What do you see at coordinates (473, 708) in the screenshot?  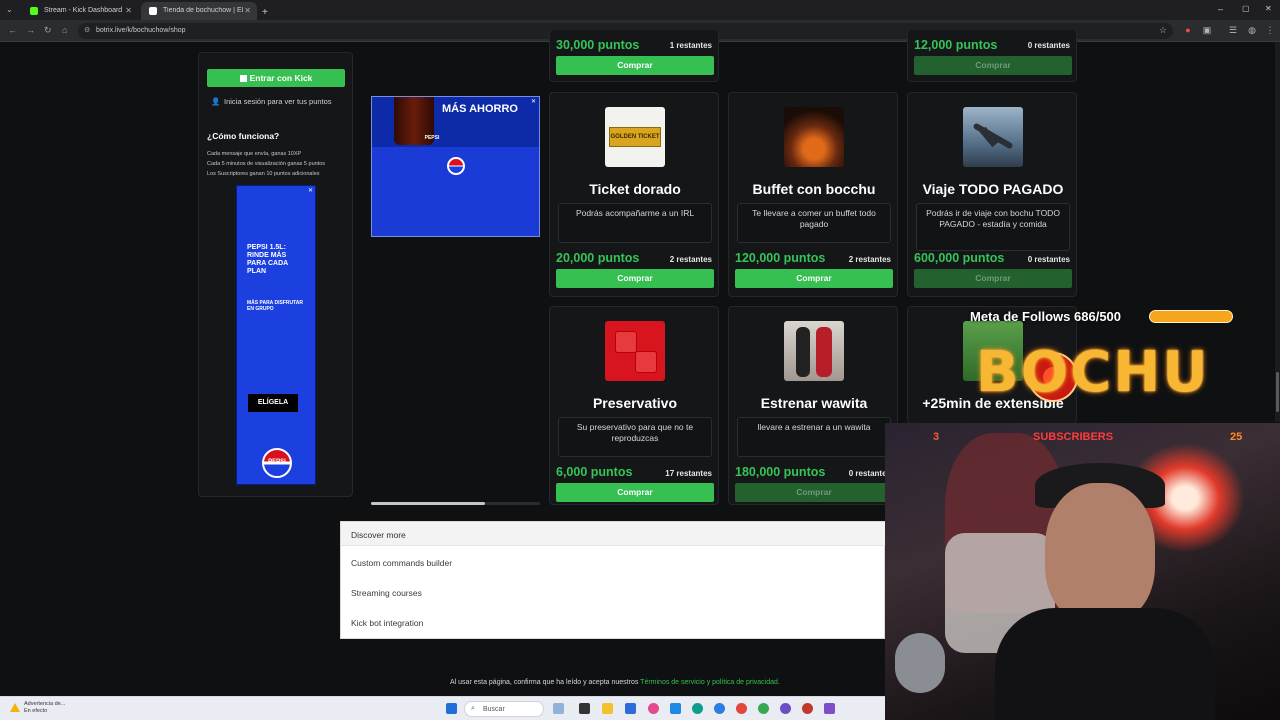 I see `search-icon: ⌕` at bounding box center [473, 708].